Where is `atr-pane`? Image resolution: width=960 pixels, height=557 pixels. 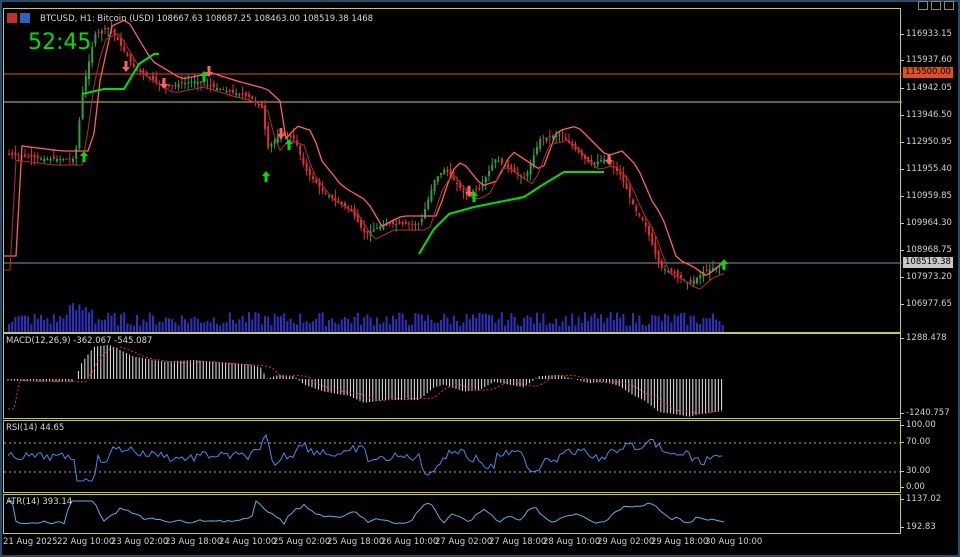 atr-pane is located at coordinates (452, 514).